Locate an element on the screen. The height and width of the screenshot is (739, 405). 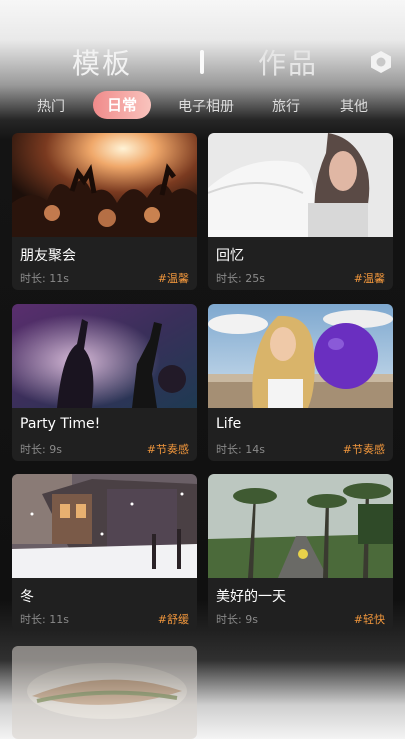
category-tab-hot: 热门 is located at coordinates (51, 106).